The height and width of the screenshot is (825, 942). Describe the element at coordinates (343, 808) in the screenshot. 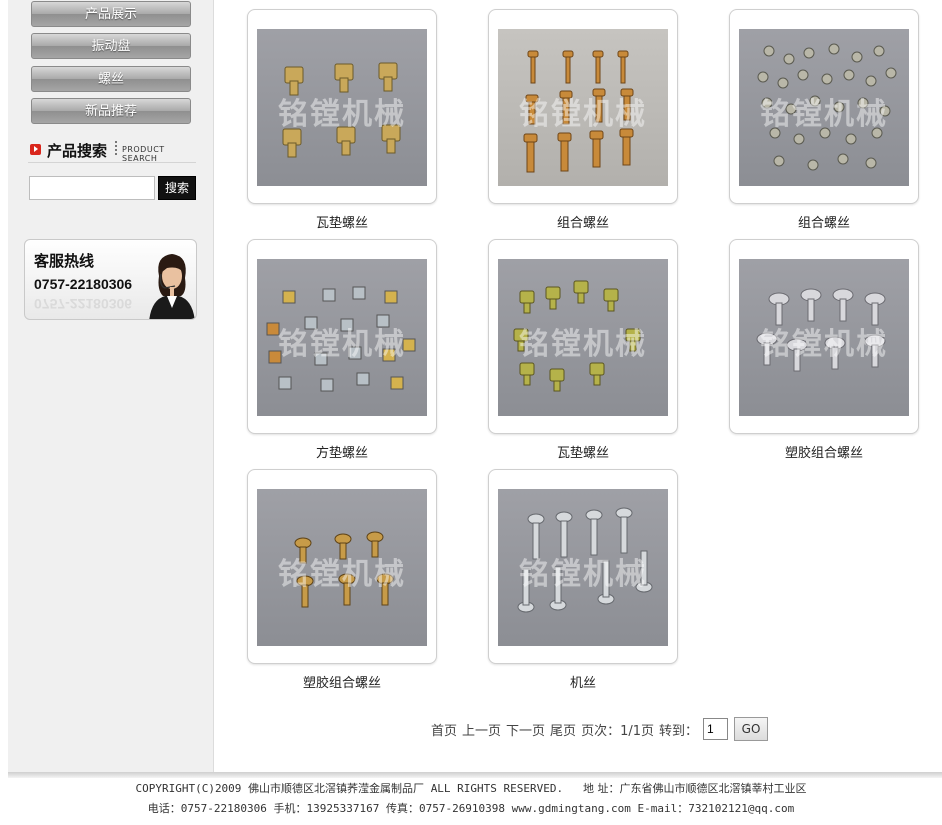

I see `mobile-number: 13925337167` at that location.